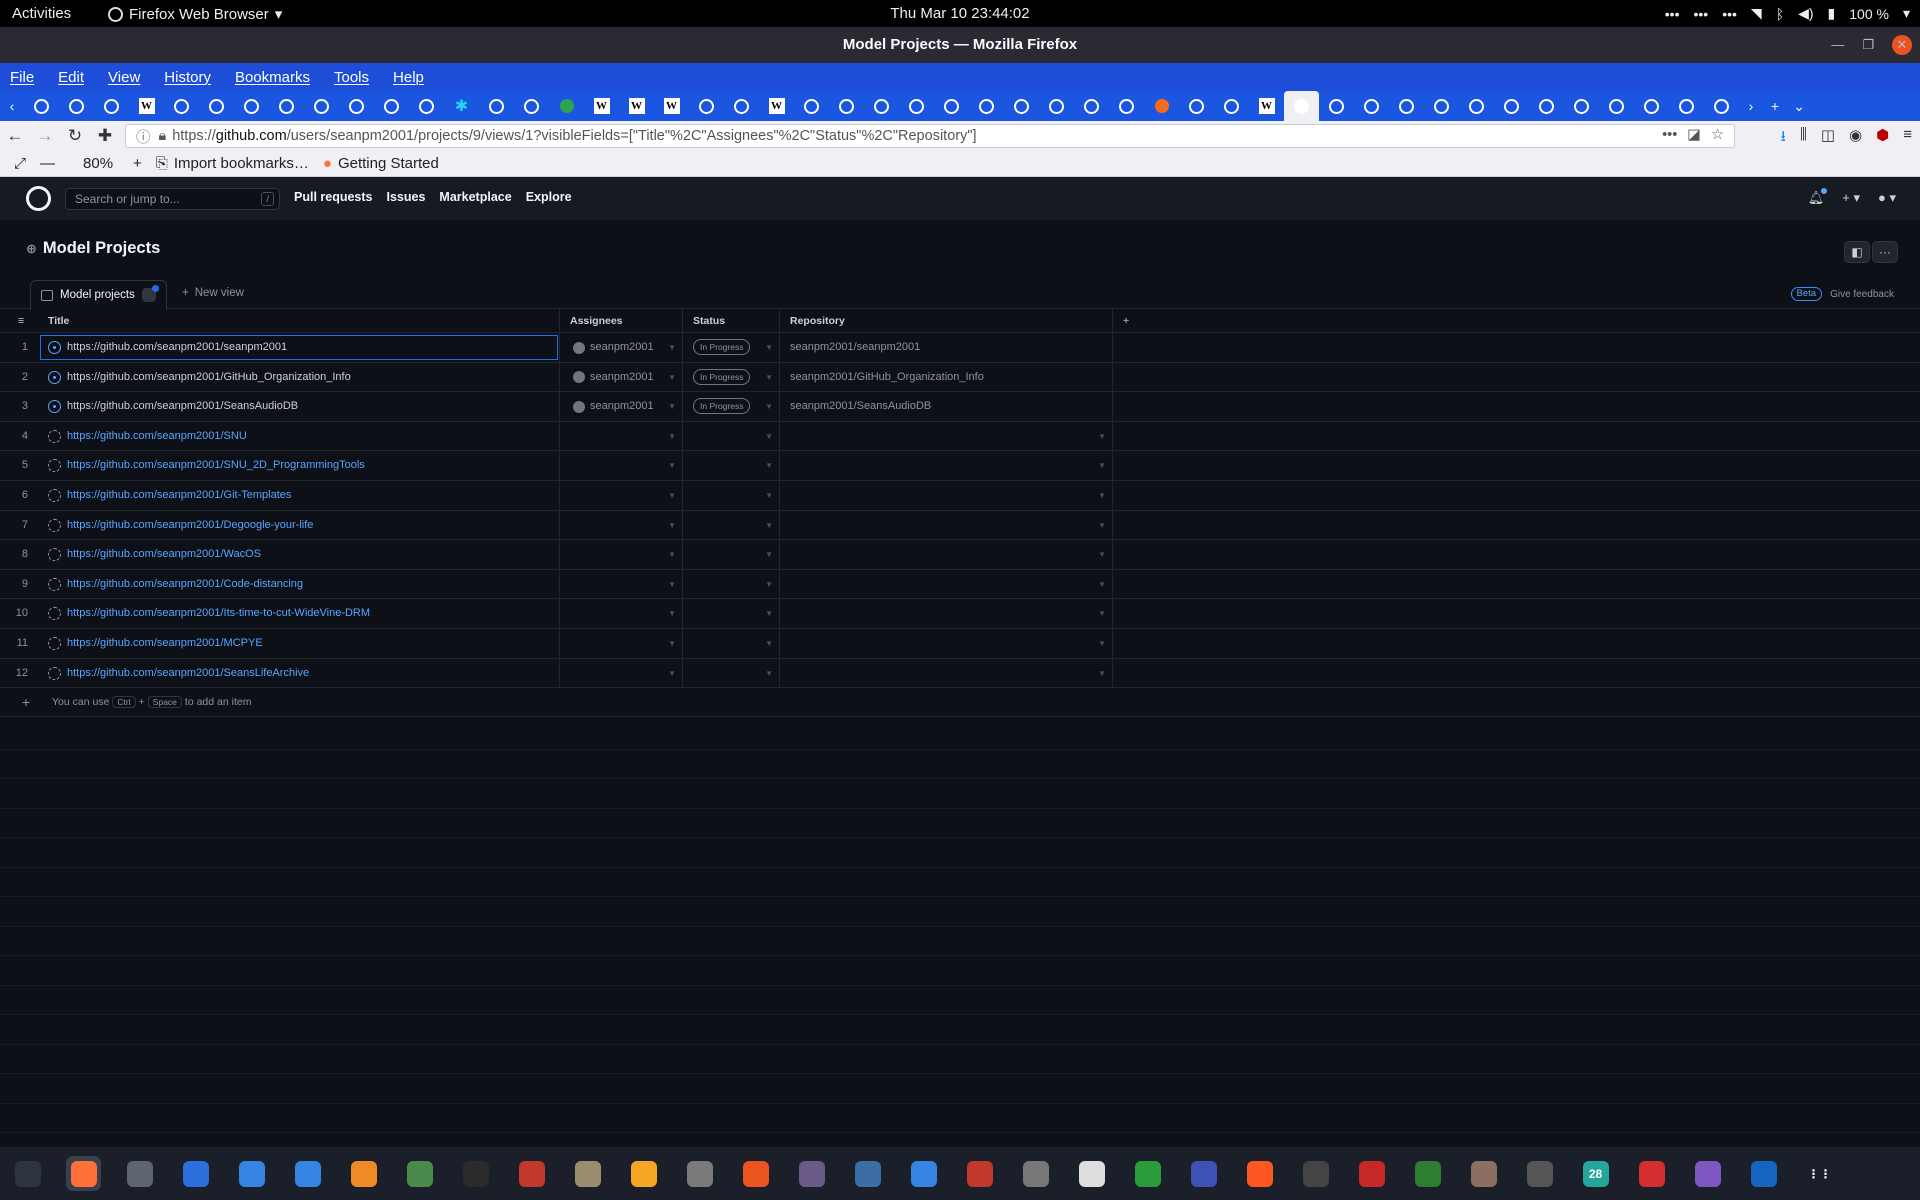  I want to click on browser-tab: W, so click(671, 106).